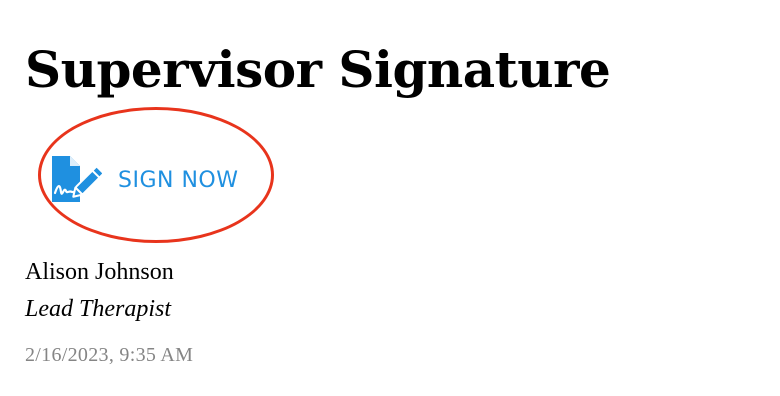  I want to click on page-title: Supervisor Signature, so click(318, 69).